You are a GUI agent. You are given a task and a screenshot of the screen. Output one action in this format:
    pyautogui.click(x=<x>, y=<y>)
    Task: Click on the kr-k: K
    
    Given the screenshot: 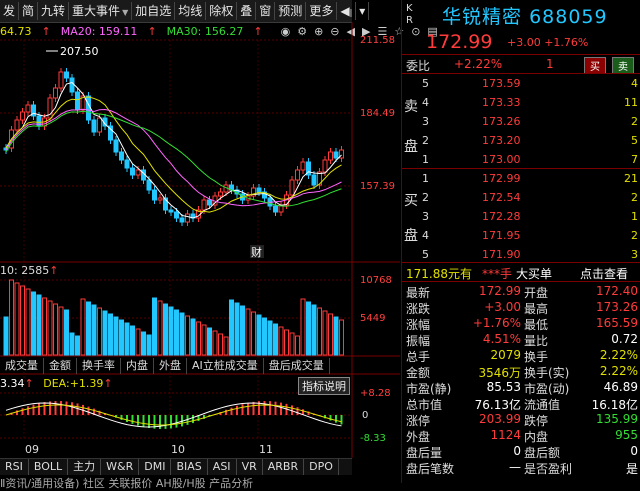 What is the action you would take?
    pyautogui.click(x=409, y=8)
    